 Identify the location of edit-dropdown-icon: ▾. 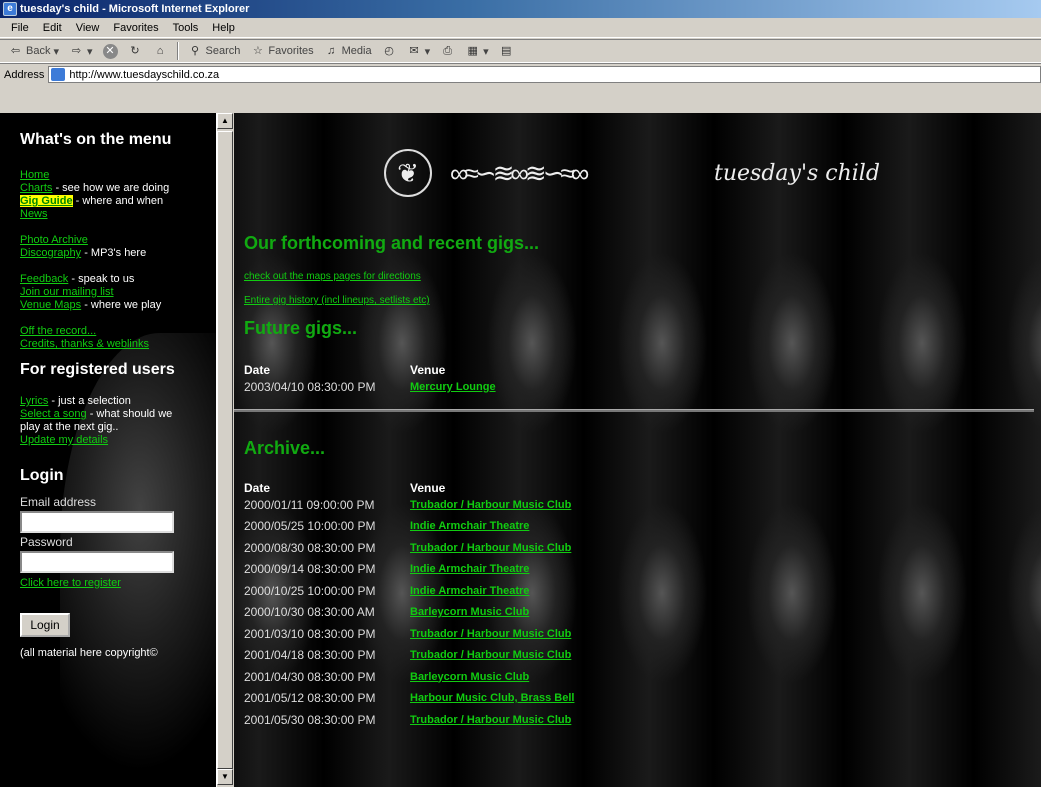
(486, 51).